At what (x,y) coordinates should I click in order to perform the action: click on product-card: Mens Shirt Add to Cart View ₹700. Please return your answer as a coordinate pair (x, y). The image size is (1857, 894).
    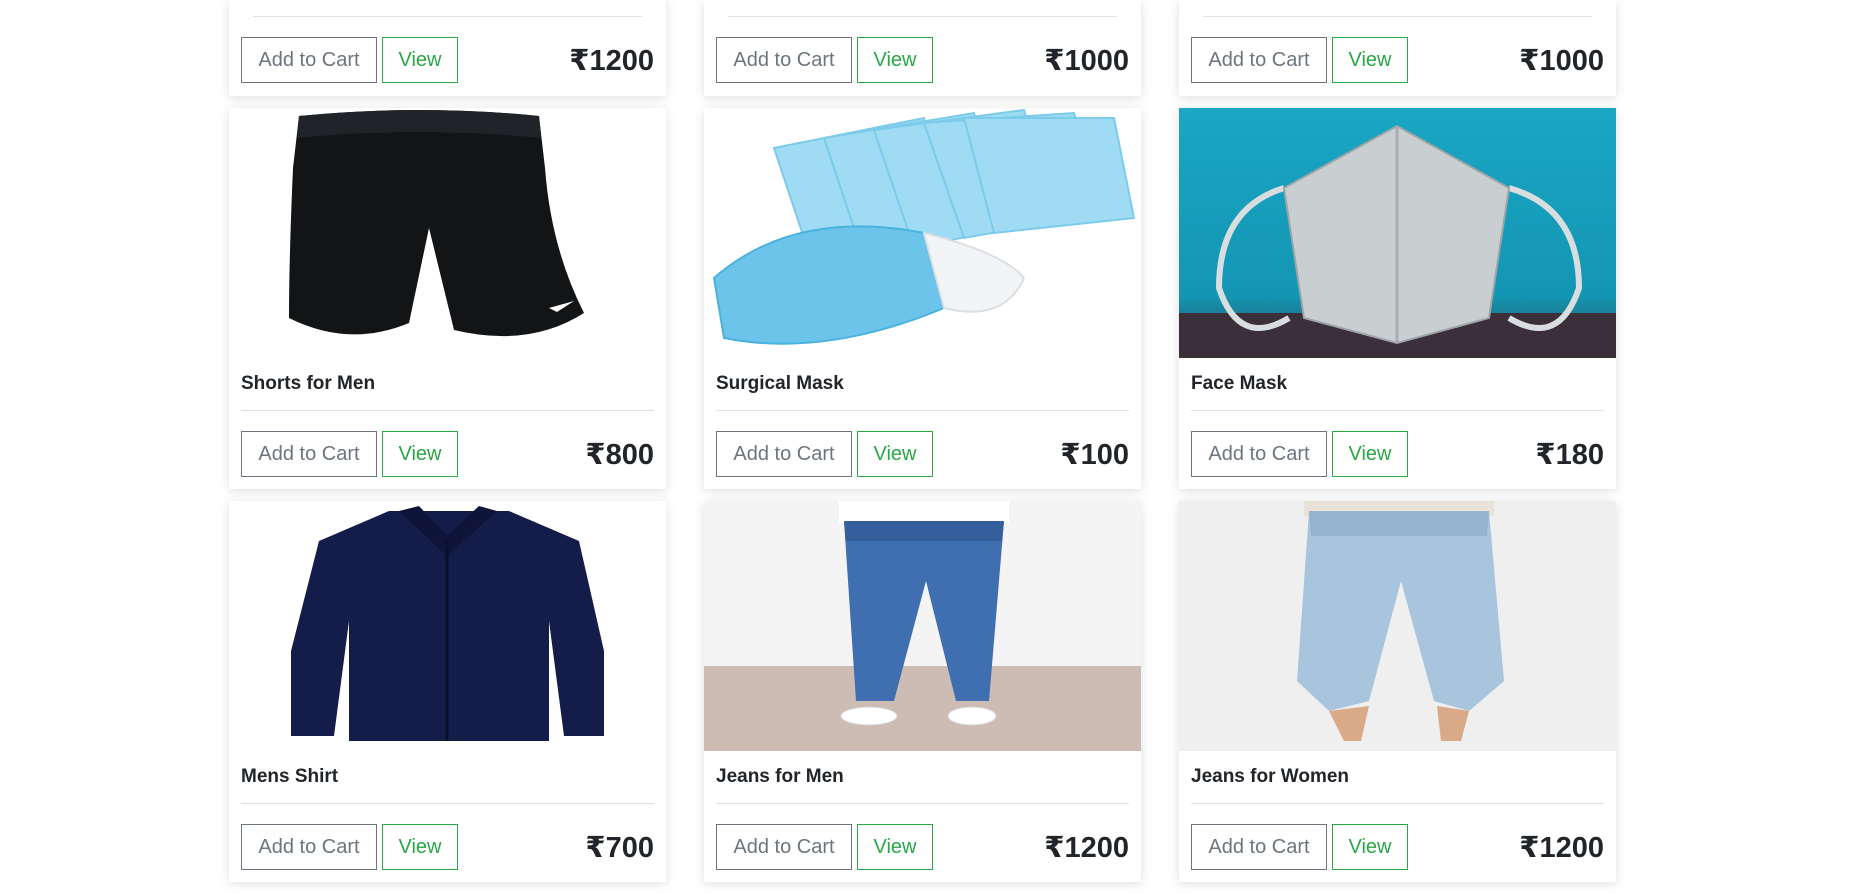
    Looking at the image, I should click on (447, 691).